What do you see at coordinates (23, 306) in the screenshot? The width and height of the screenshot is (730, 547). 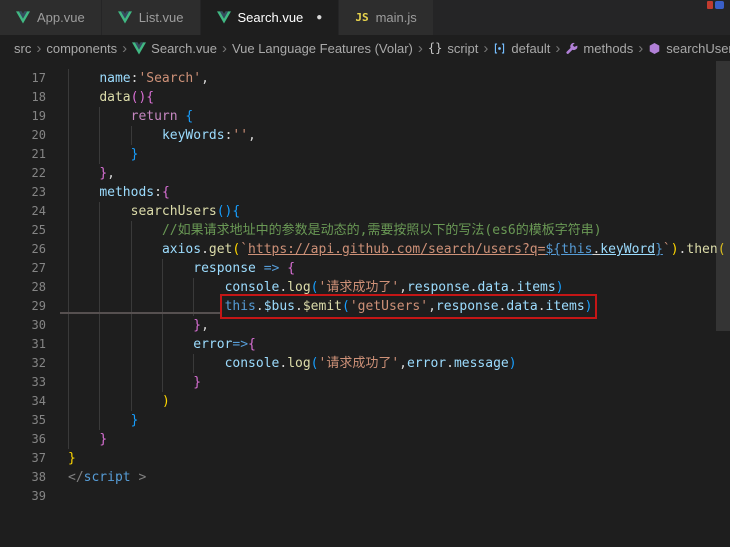 I see `line-number: 29` at bounding box center [23, 306].